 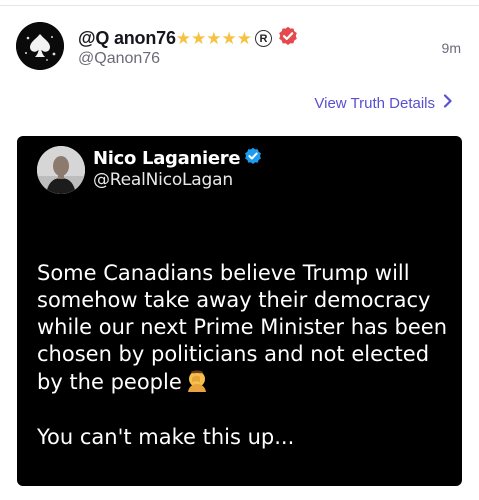 I want to click on verified-badge-icon, so click(x=288, y=38).